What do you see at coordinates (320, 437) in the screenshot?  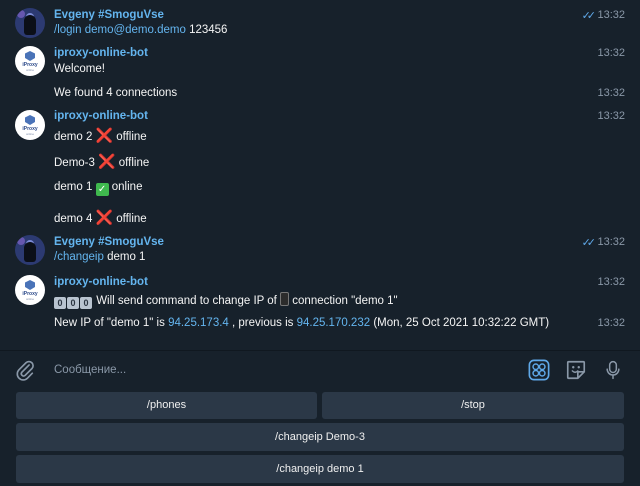 I see `keyboard-button-changeip-demo3: /changeip Demo-3` at bounding box center [320, 437].